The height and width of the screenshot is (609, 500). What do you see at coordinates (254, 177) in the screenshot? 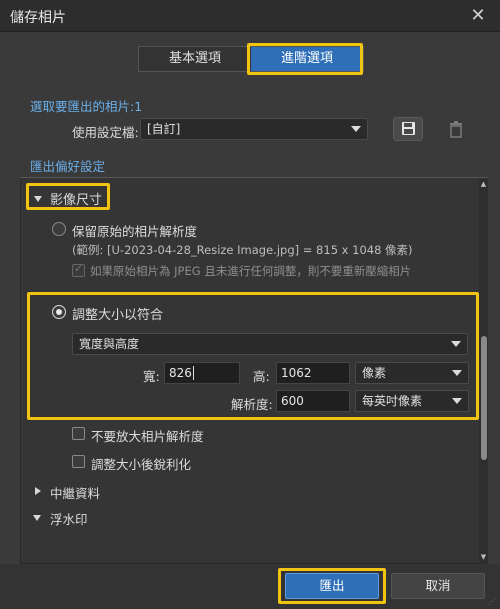
I see `panel-divider` at bounding box center [254, 177].